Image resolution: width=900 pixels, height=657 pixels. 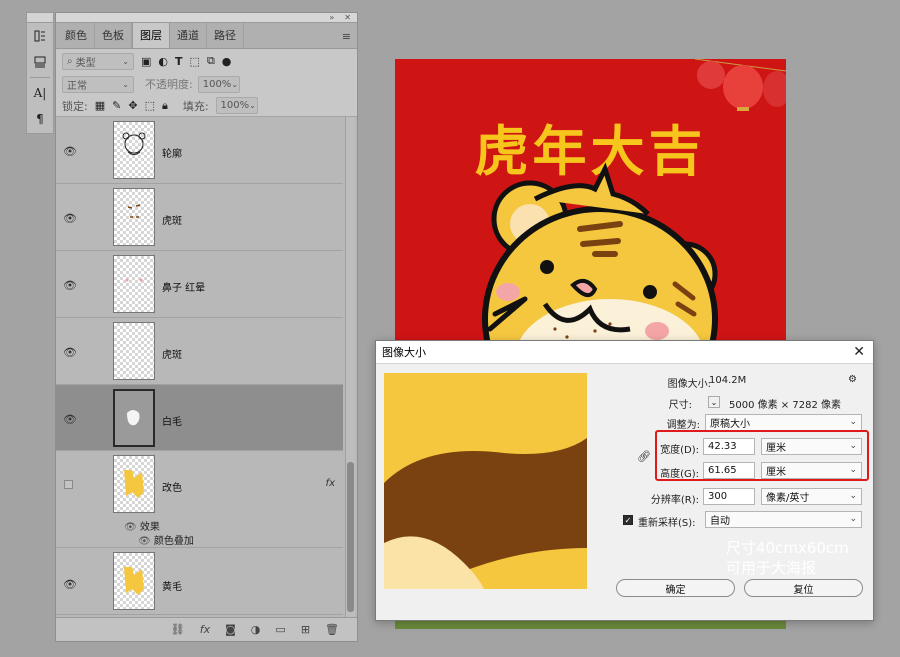 What do you see at coordinates (783, 519) in the screenshot?
I see `resample-select: 自动 ⌄` at bounding box center [783, 519].